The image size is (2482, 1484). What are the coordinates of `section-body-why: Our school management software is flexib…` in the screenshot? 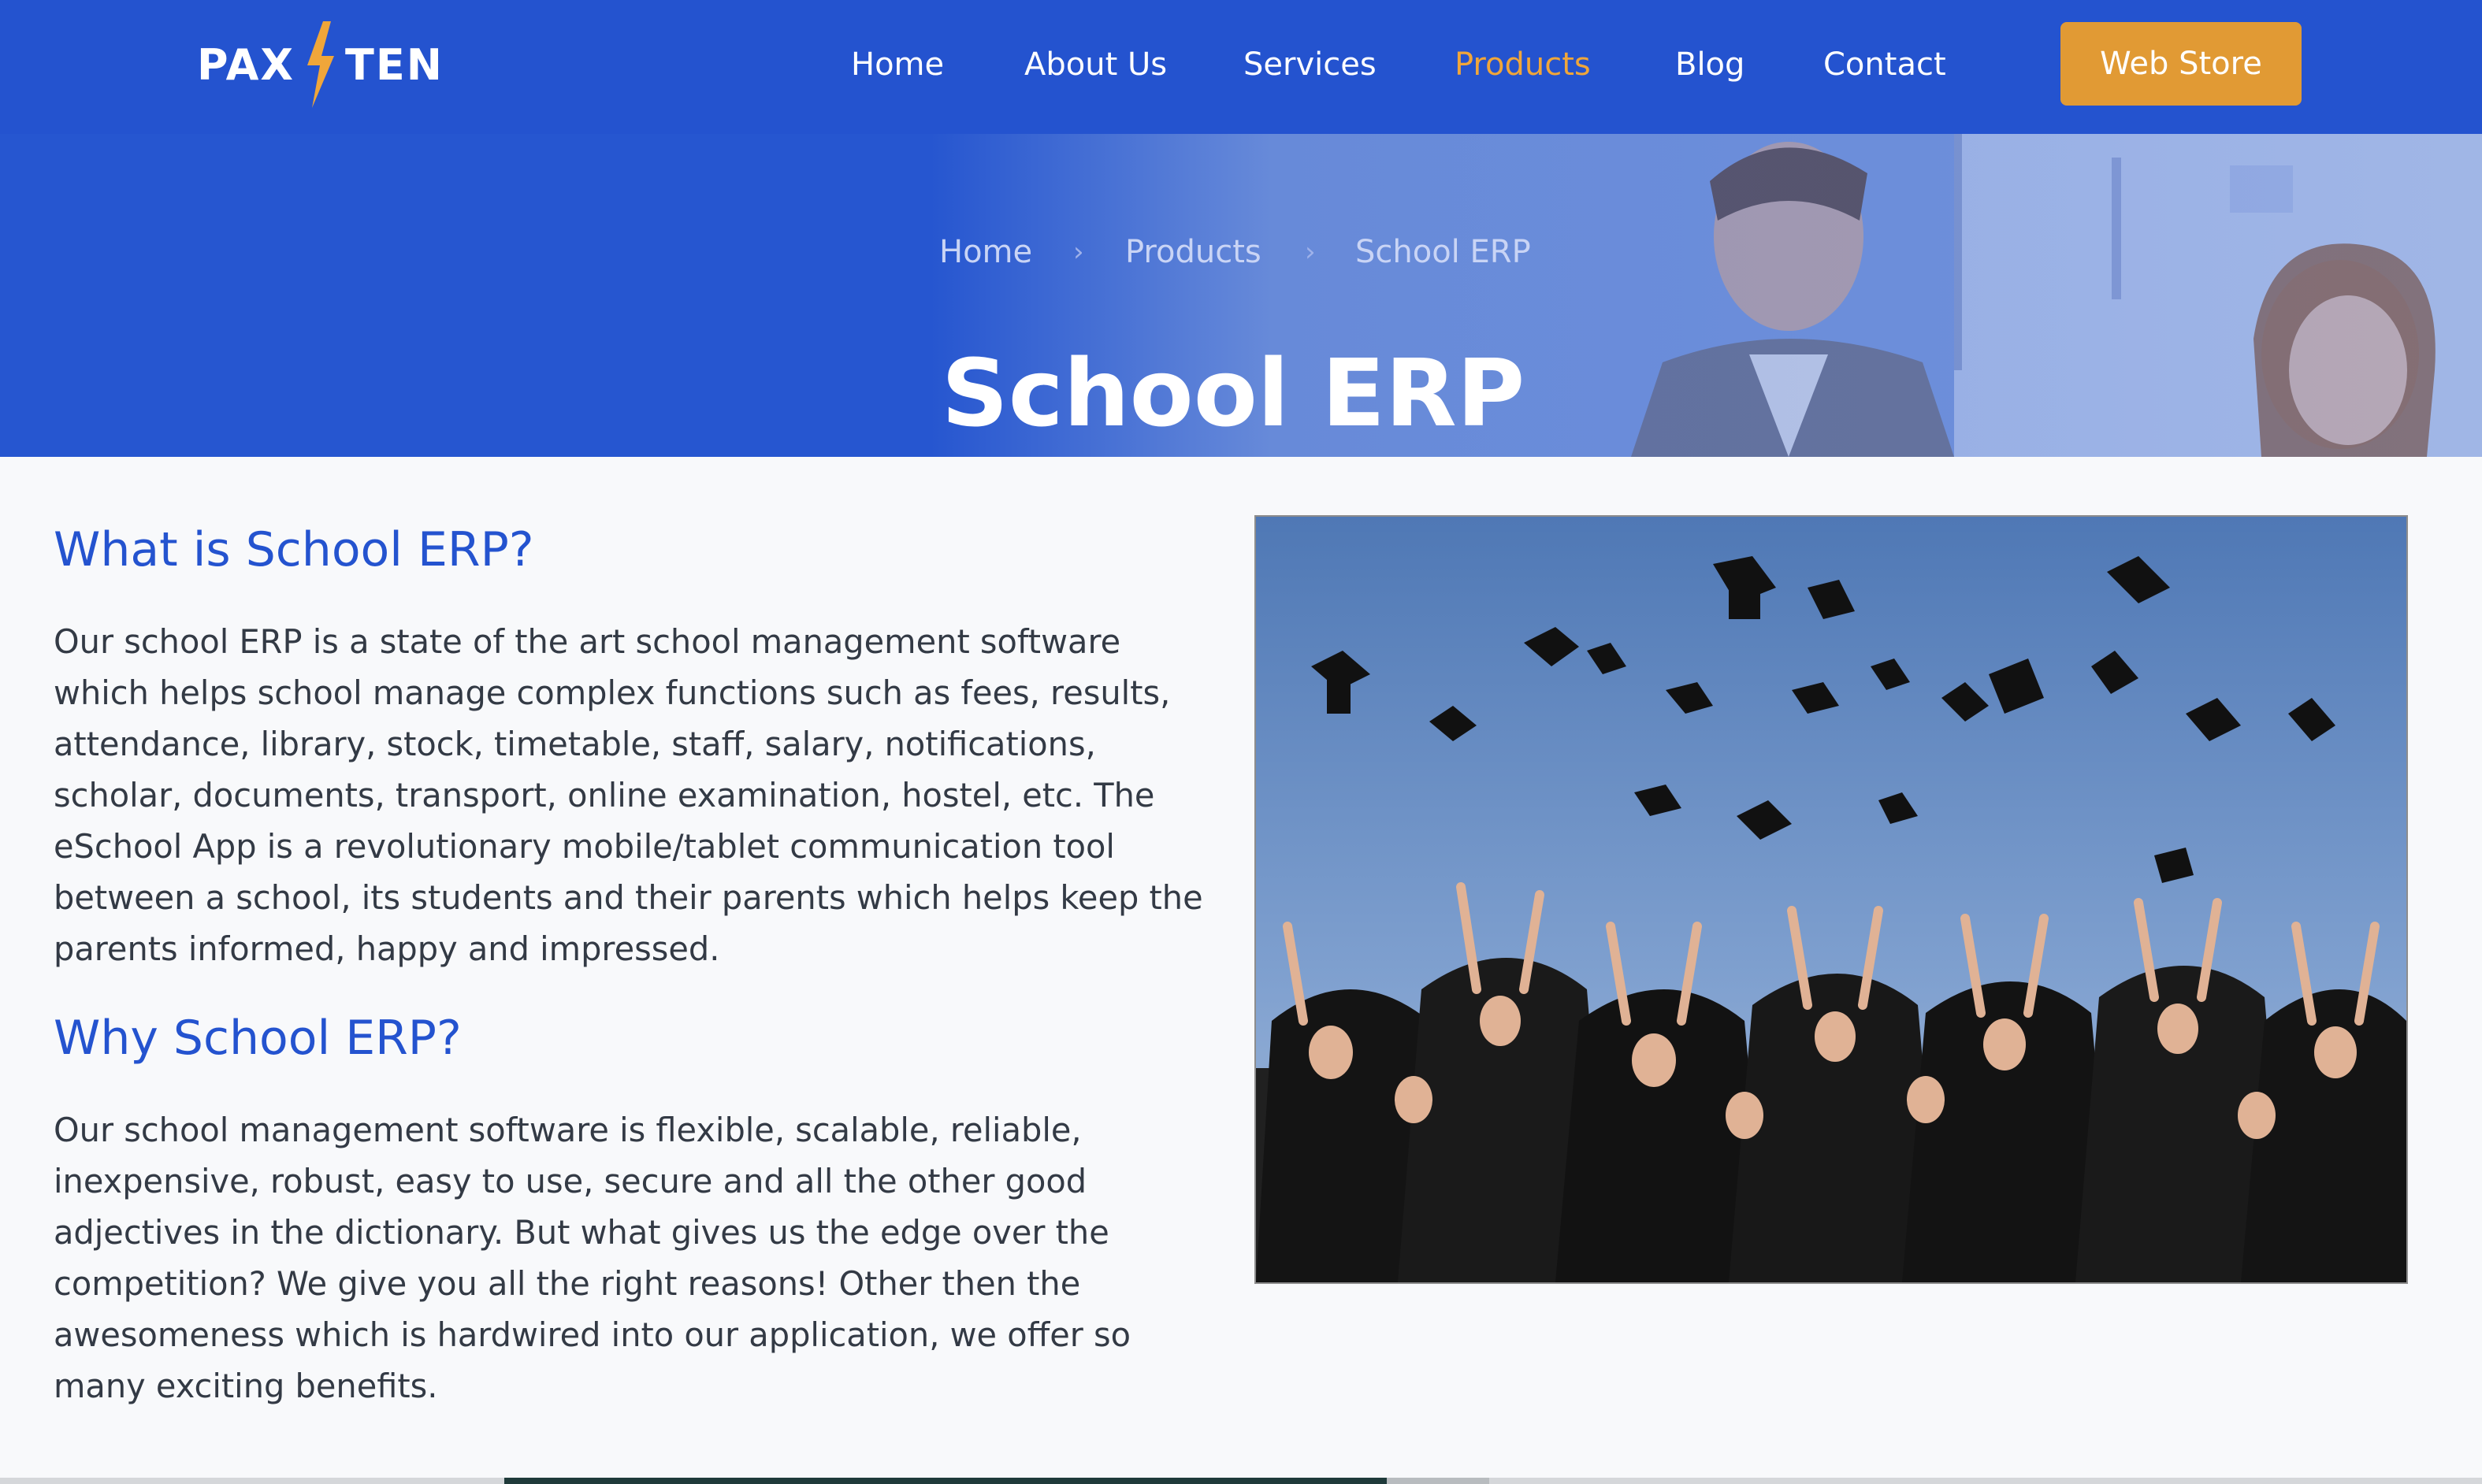 It's located at (592, 1258).